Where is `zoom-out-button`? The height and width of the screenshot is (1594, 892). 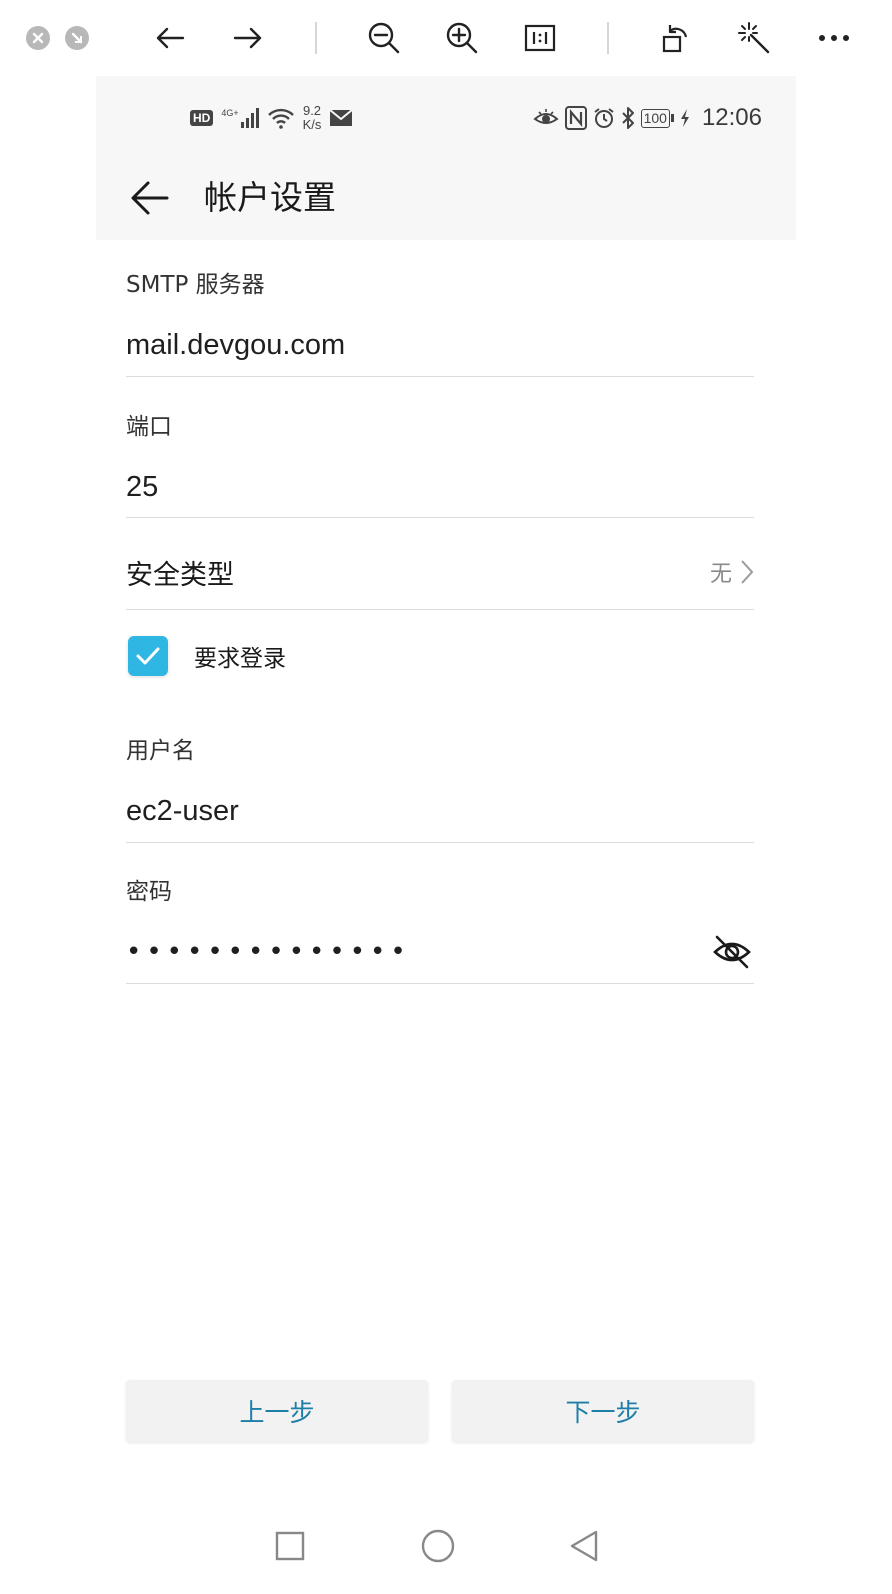 zoom-out-button is located at coordinates (384, 38).